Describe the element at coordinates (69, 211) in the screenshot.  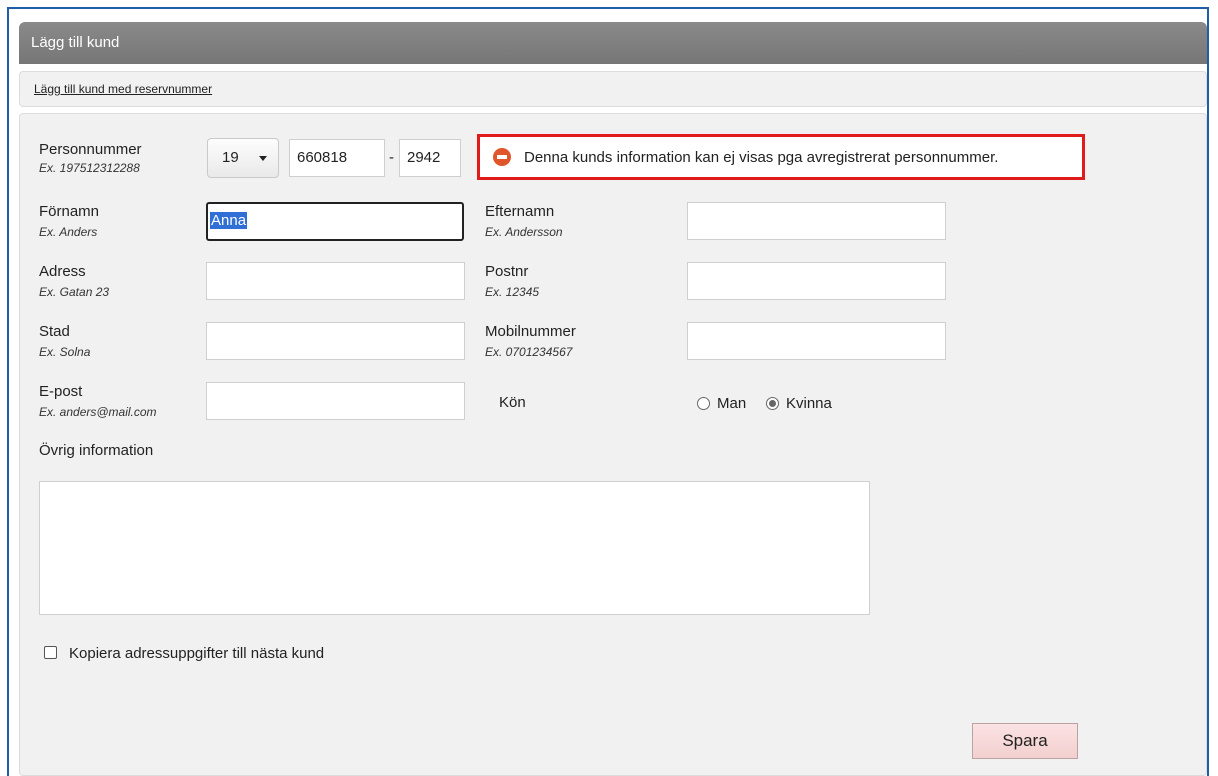
I see `fornamn-label: Förnamn` at that location.